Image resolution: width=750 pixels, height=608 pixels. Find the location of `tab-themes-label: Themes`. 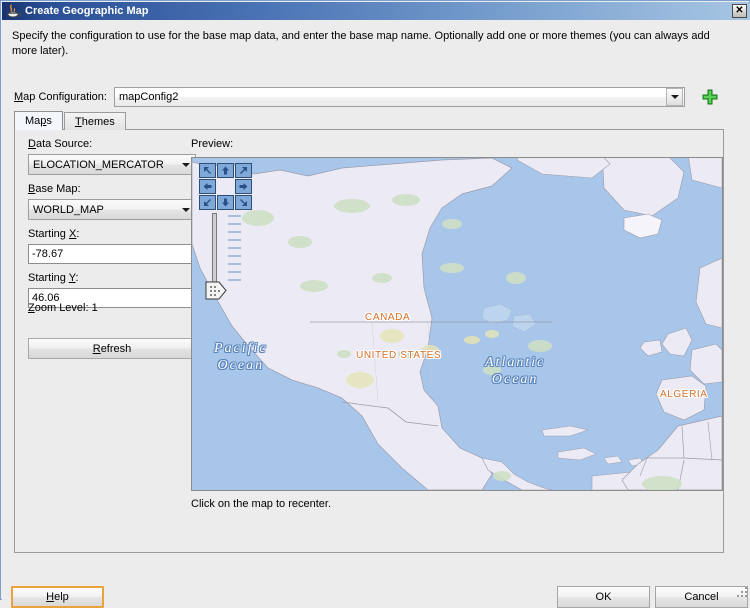

tab-themes-label: Themes is located at coordinates (95, 121).